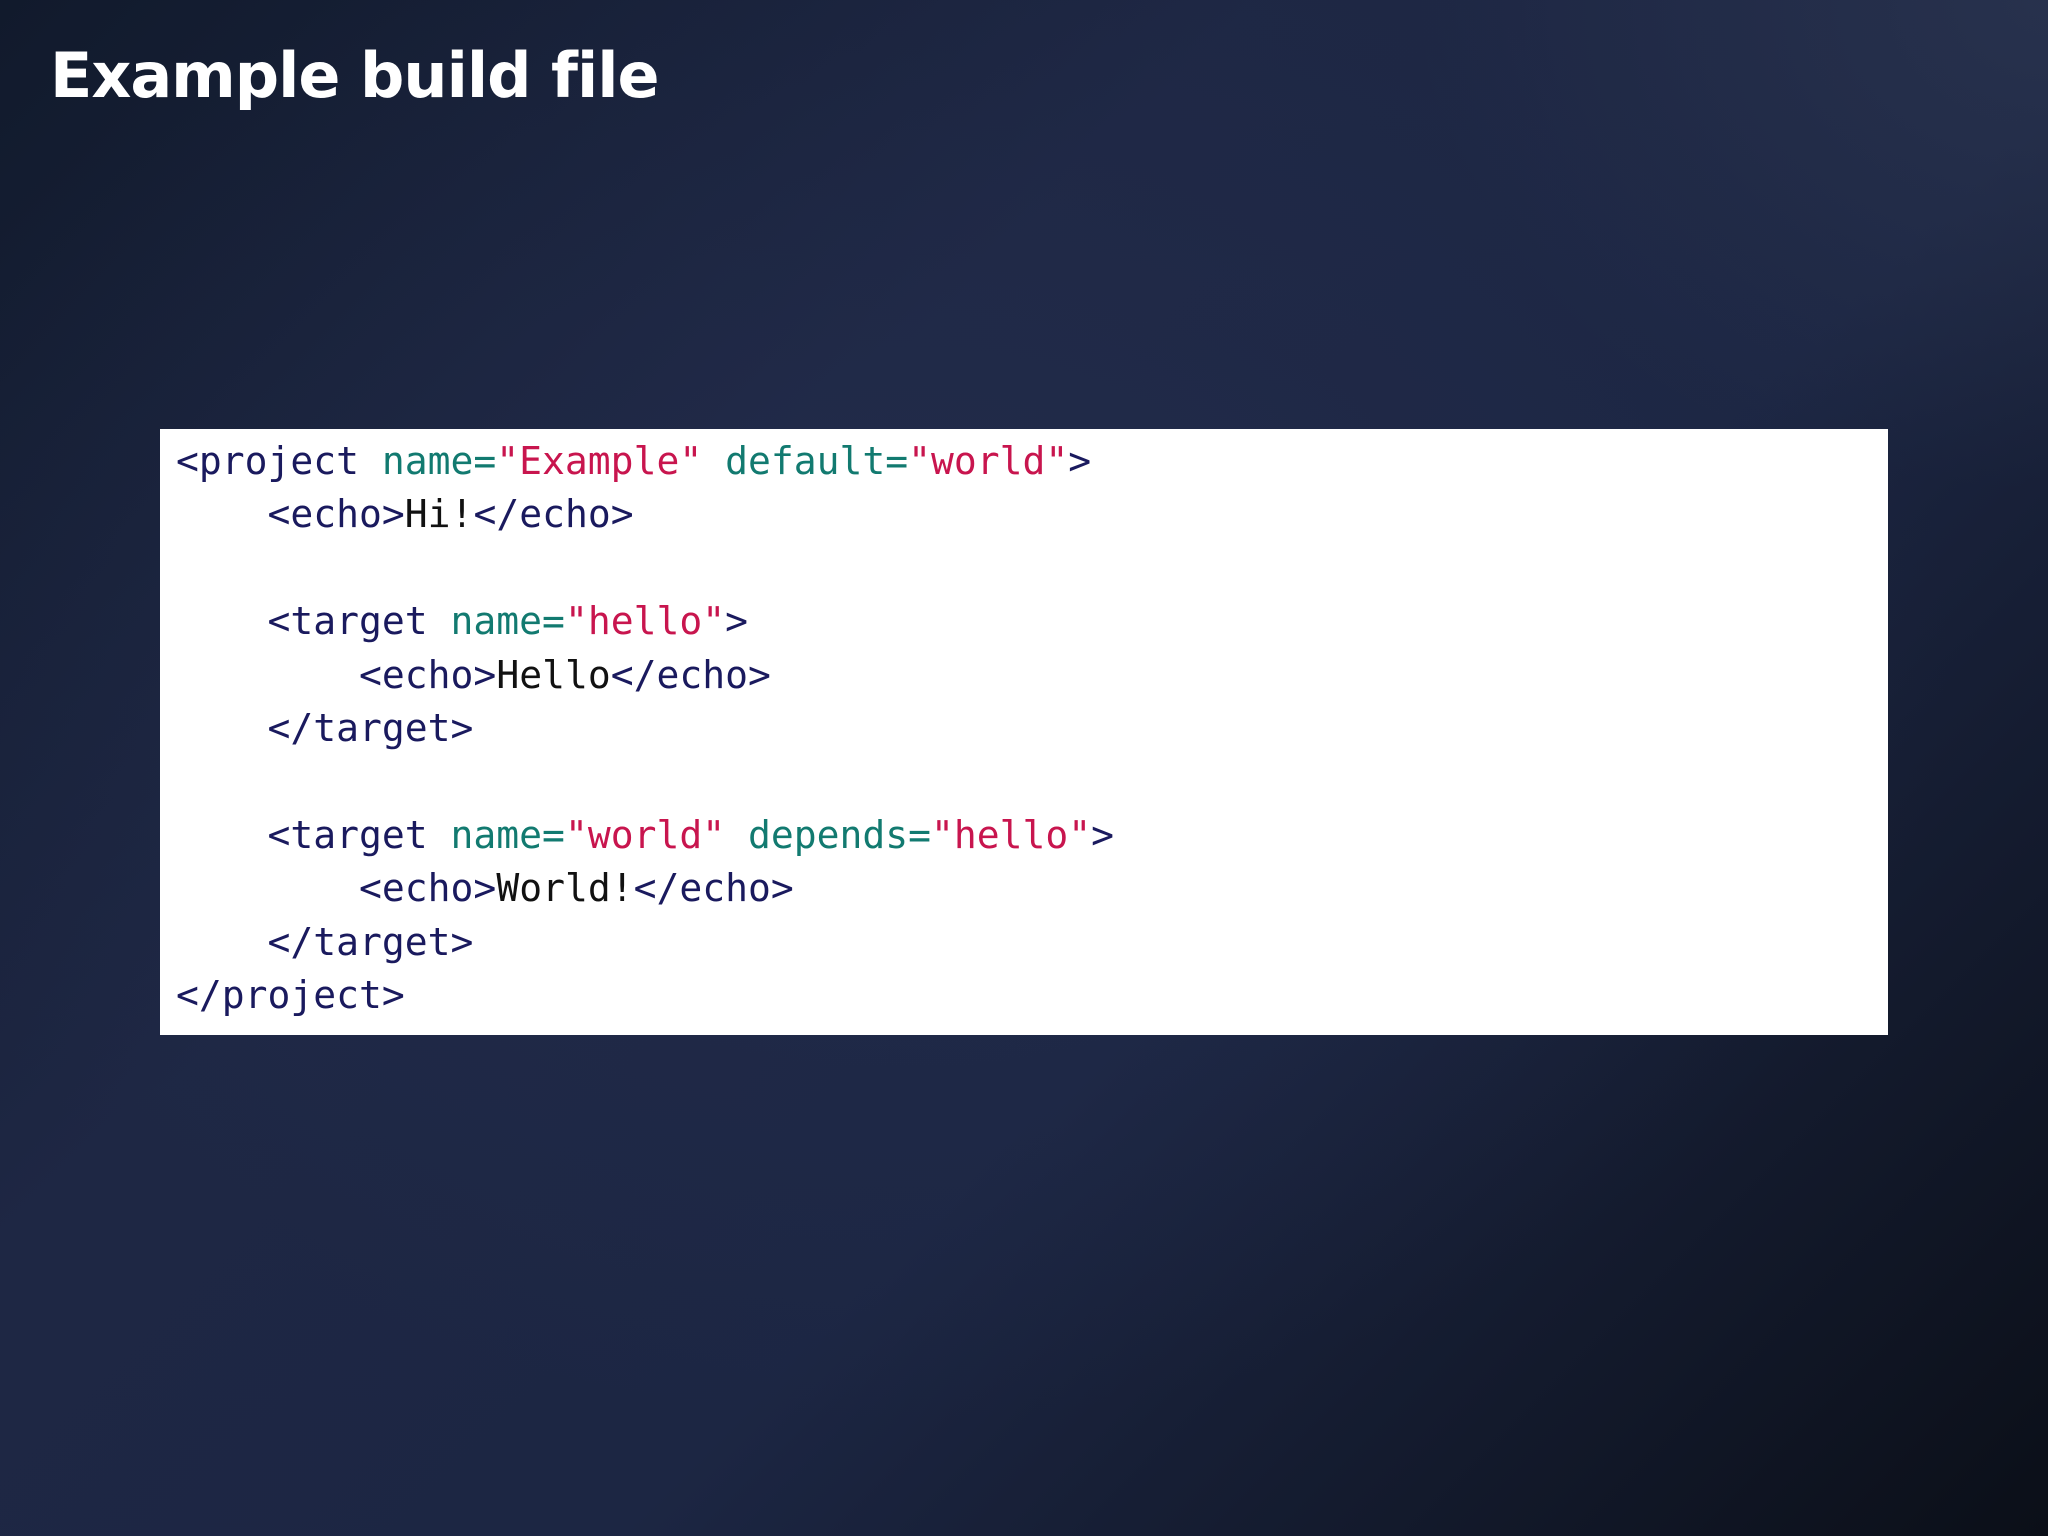 This screenshot has width=2048, height=1536. What do you see at coordinates (1032, 675) in the screenshot?
I see `code-line: <echo>Hello</echo>` at bounding box center [1032, 675].